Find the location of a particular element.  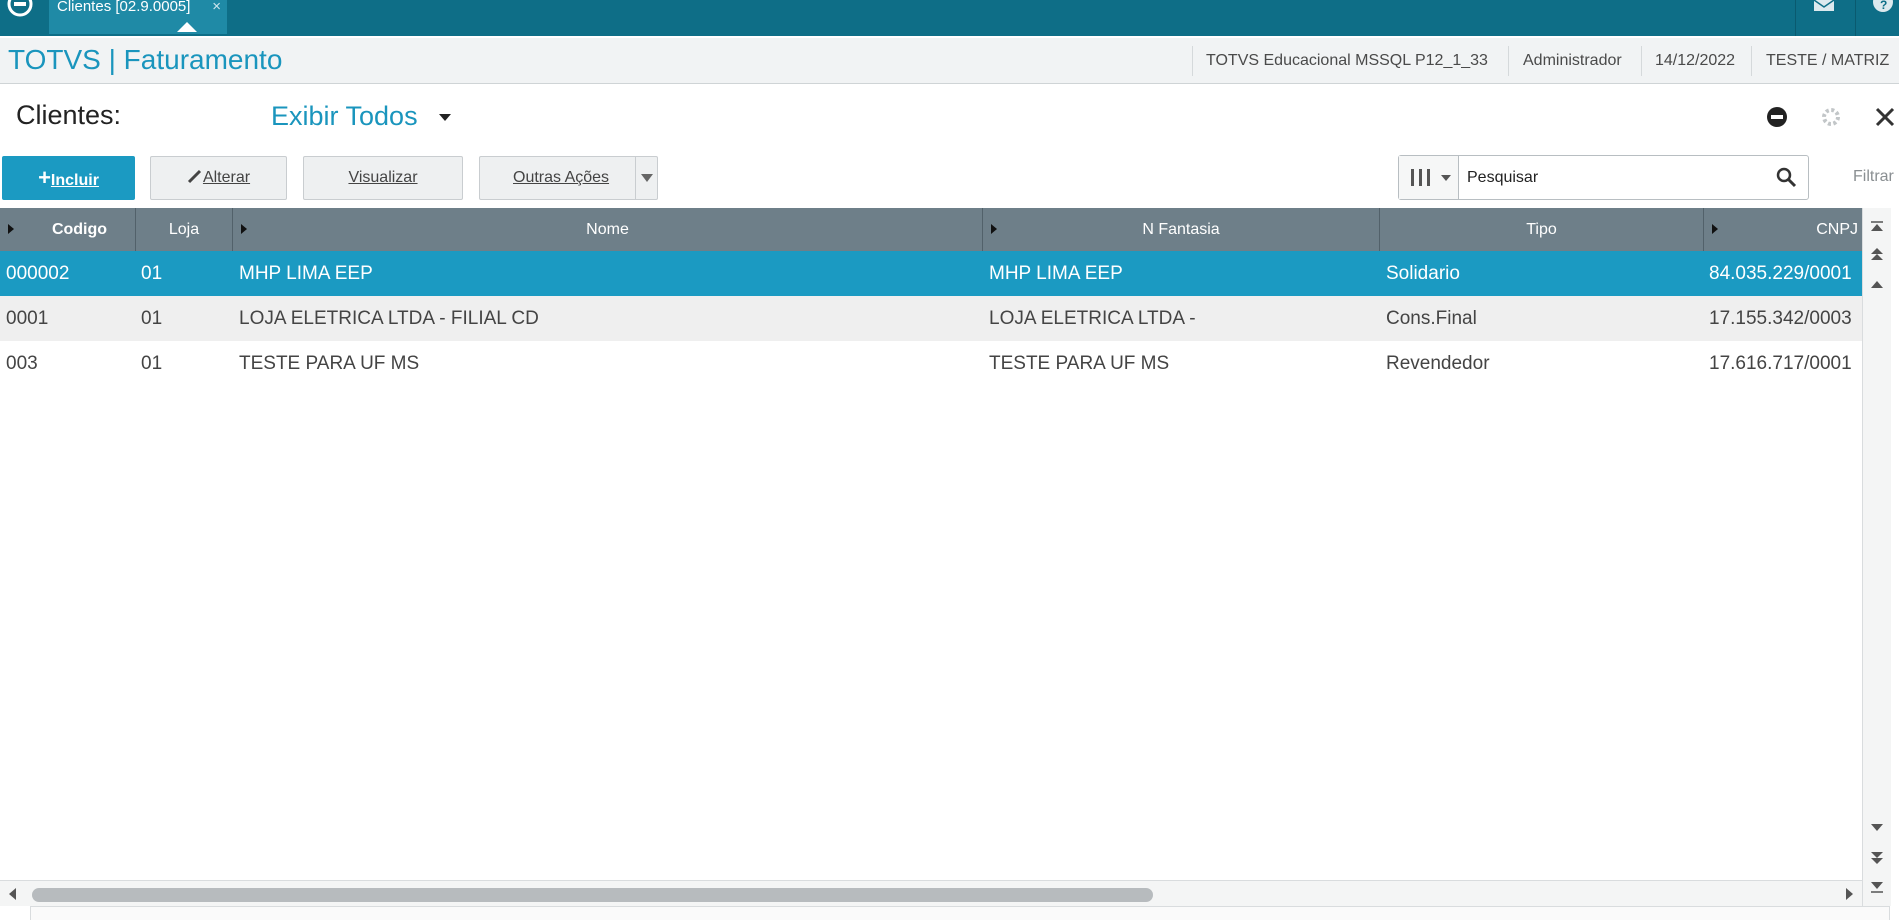

tab-active-indicator is located at coordinates (187, 27).